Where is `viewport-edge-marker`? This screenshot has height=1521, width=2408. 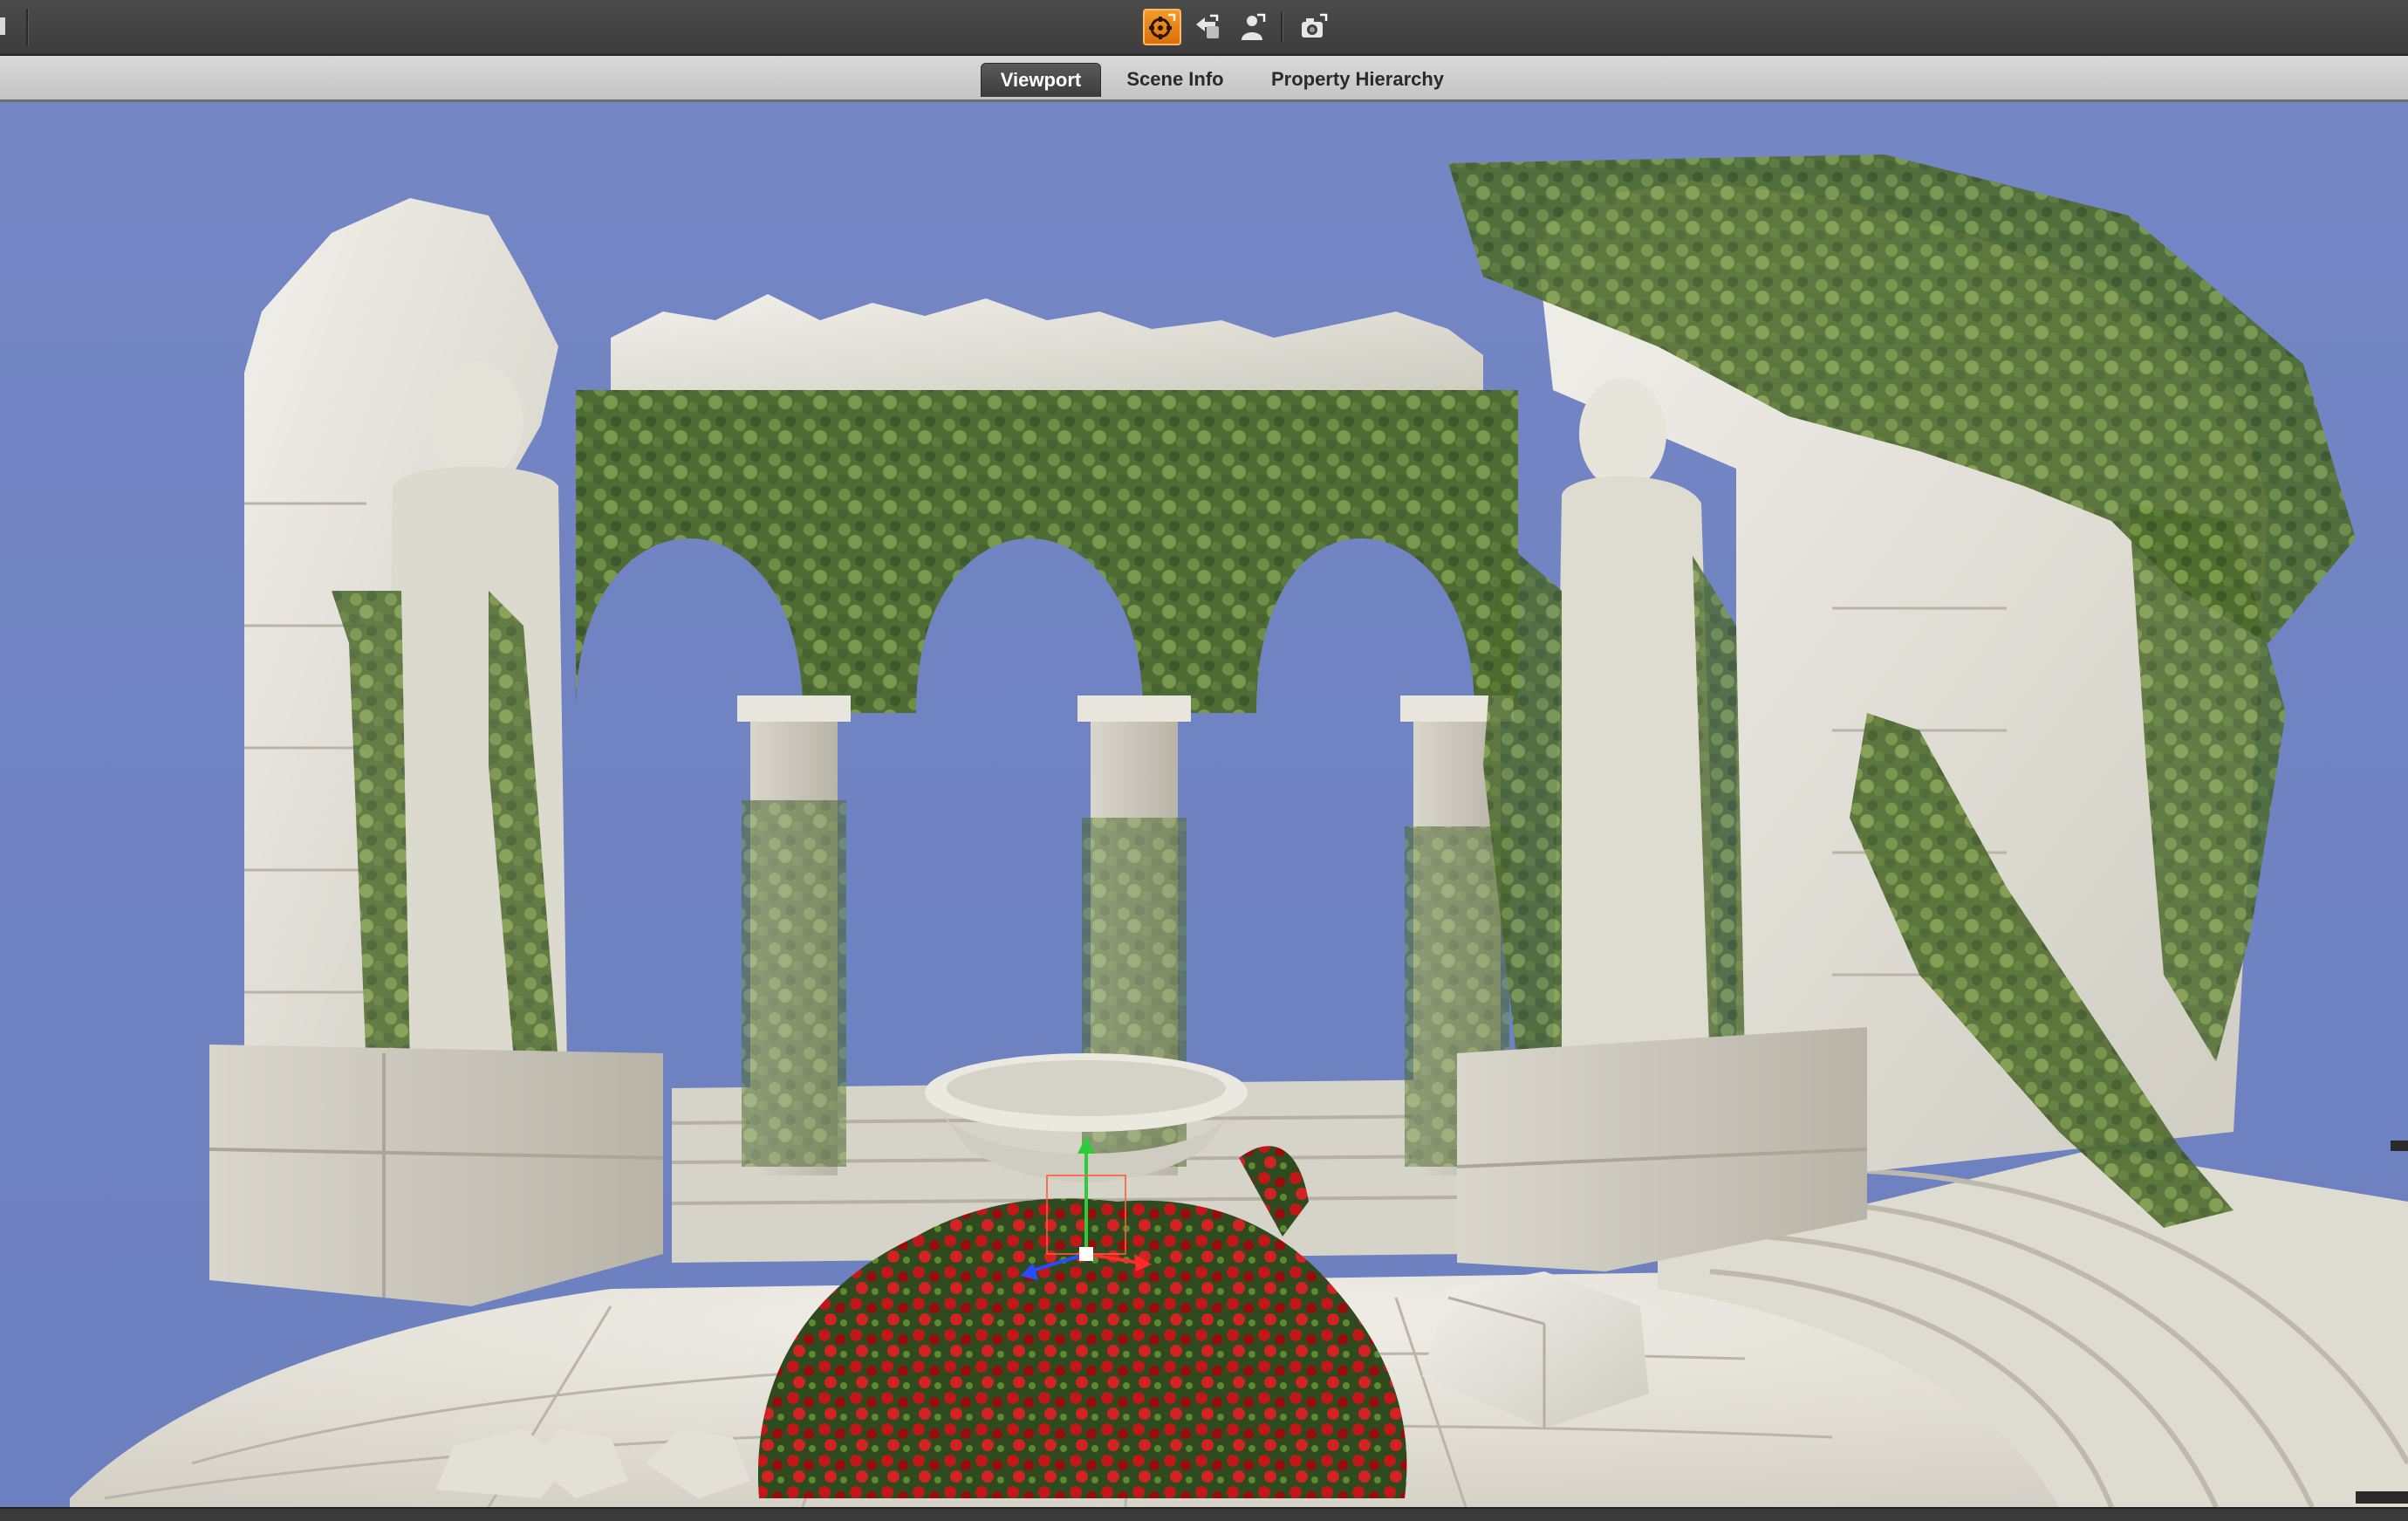 viewport-edge-marker is located at coordinates (2400, 1146).